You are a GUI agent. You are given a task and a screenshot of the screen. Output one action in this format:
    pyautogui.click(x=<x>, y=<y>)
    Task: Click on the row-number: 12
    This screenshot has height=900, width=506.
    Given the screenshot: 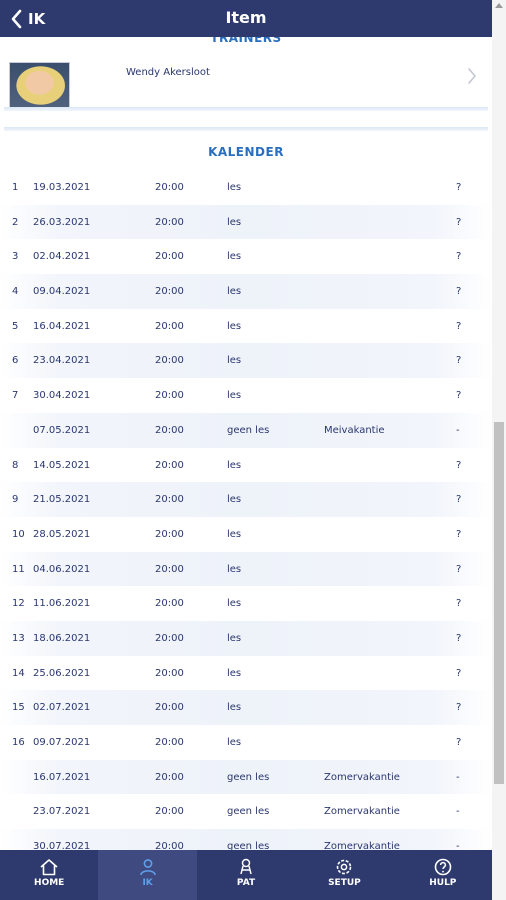 What is the action you would take?
    pyautogui.click(x=18, y=604)
    